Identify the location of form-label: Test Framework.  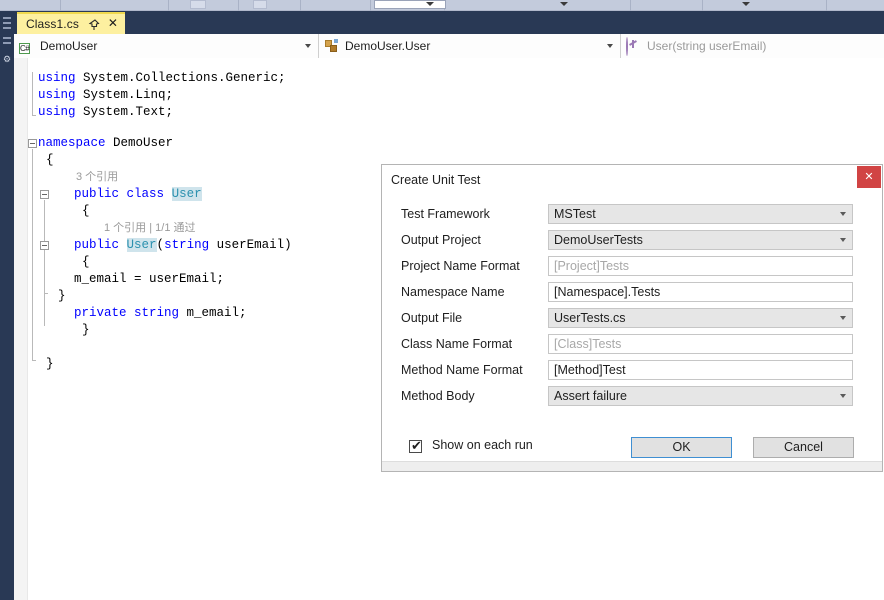
(445, 214).